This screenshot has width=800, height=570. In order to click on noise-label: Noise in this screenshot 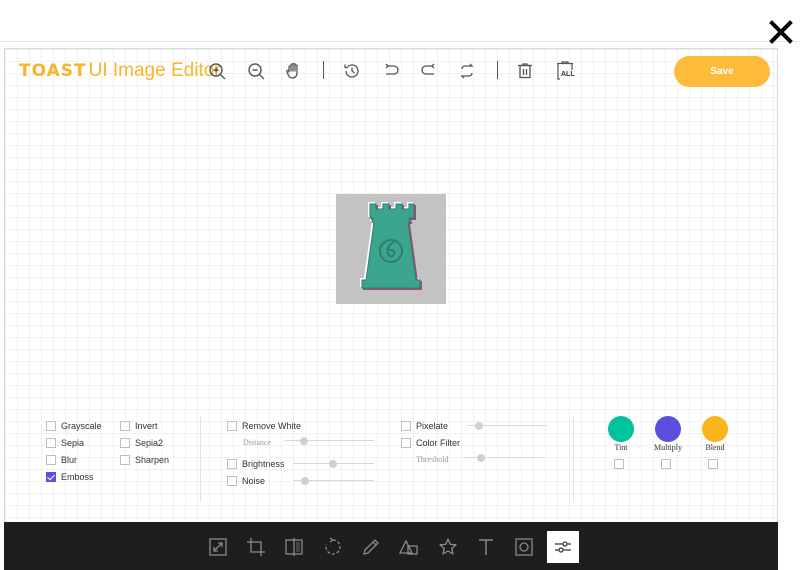, I will do `click(254, 481)`.